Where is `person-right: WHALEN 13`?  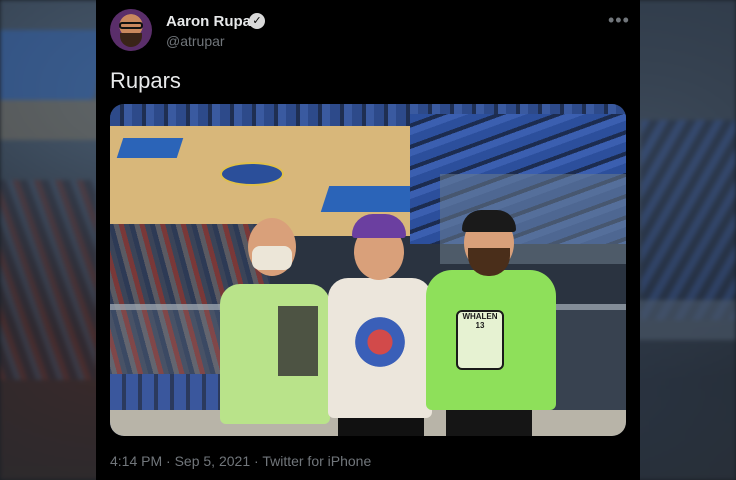
person-right: WHALEN 13 is located at coordinates (496, 323).